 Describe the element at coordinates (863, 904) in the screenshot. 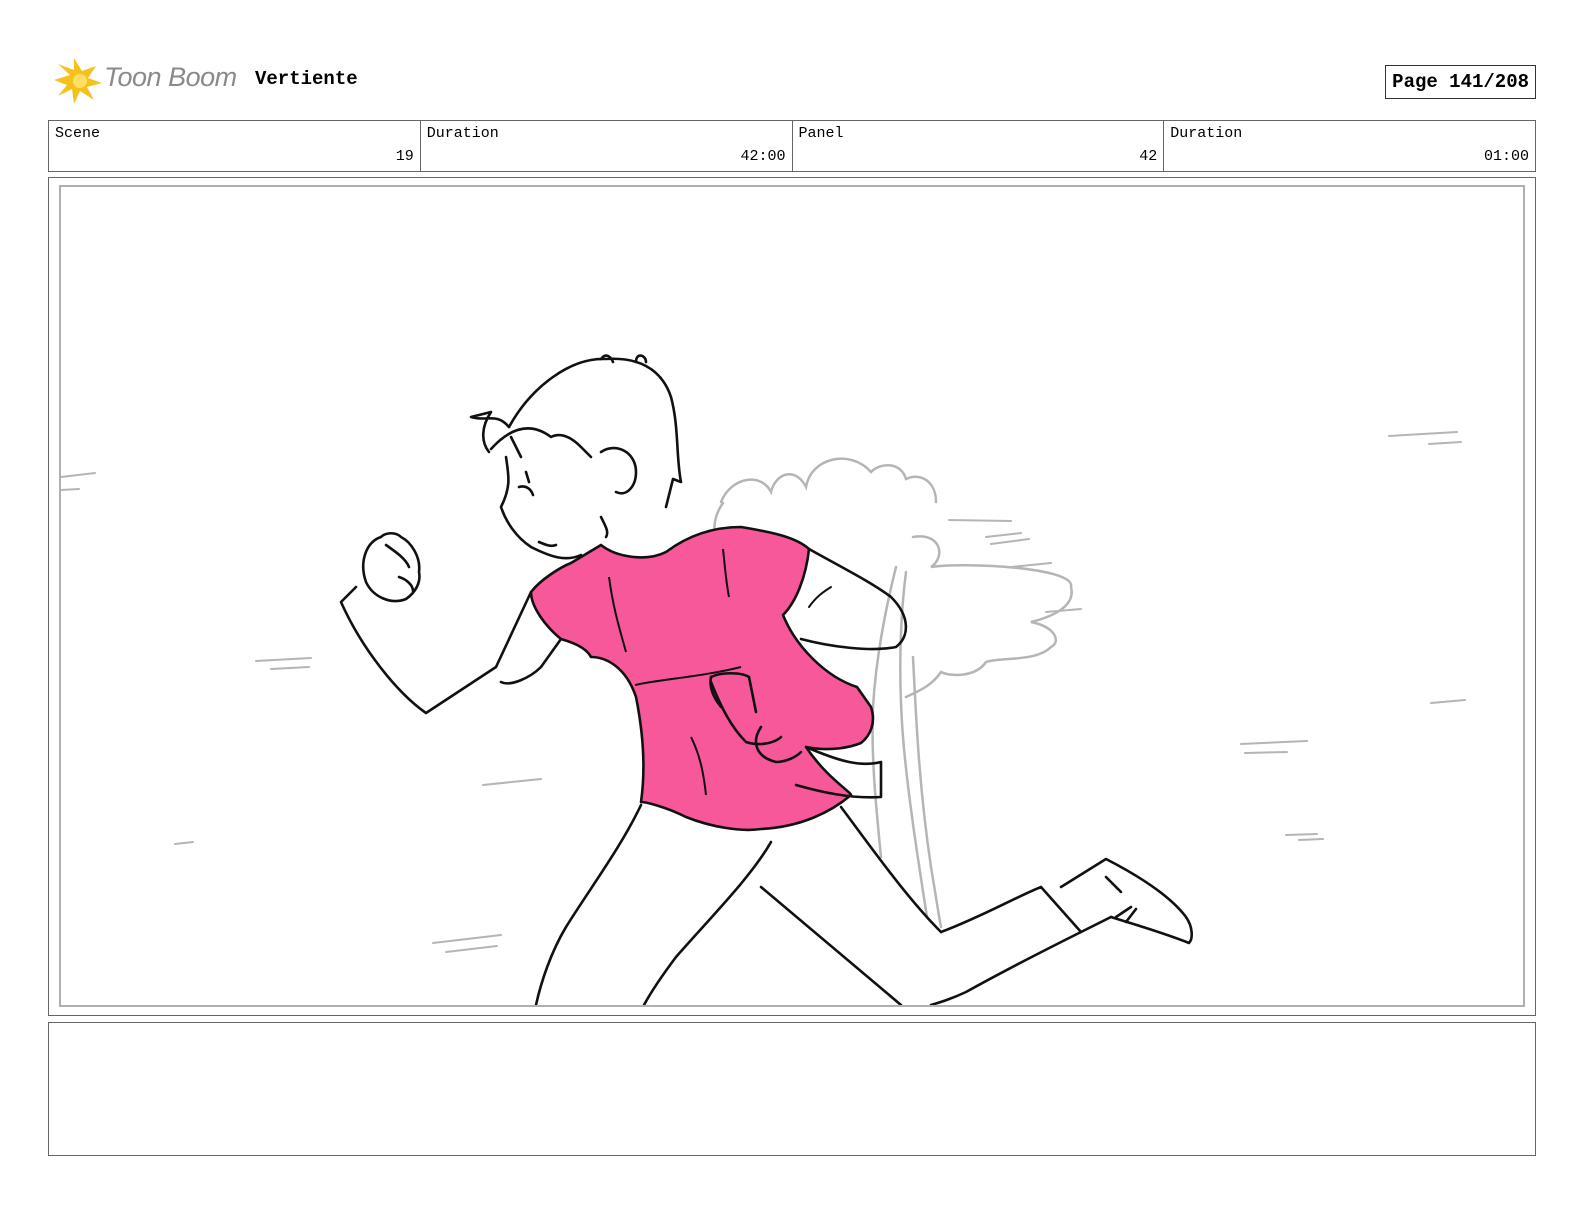

I see `boy-legs` at that location.